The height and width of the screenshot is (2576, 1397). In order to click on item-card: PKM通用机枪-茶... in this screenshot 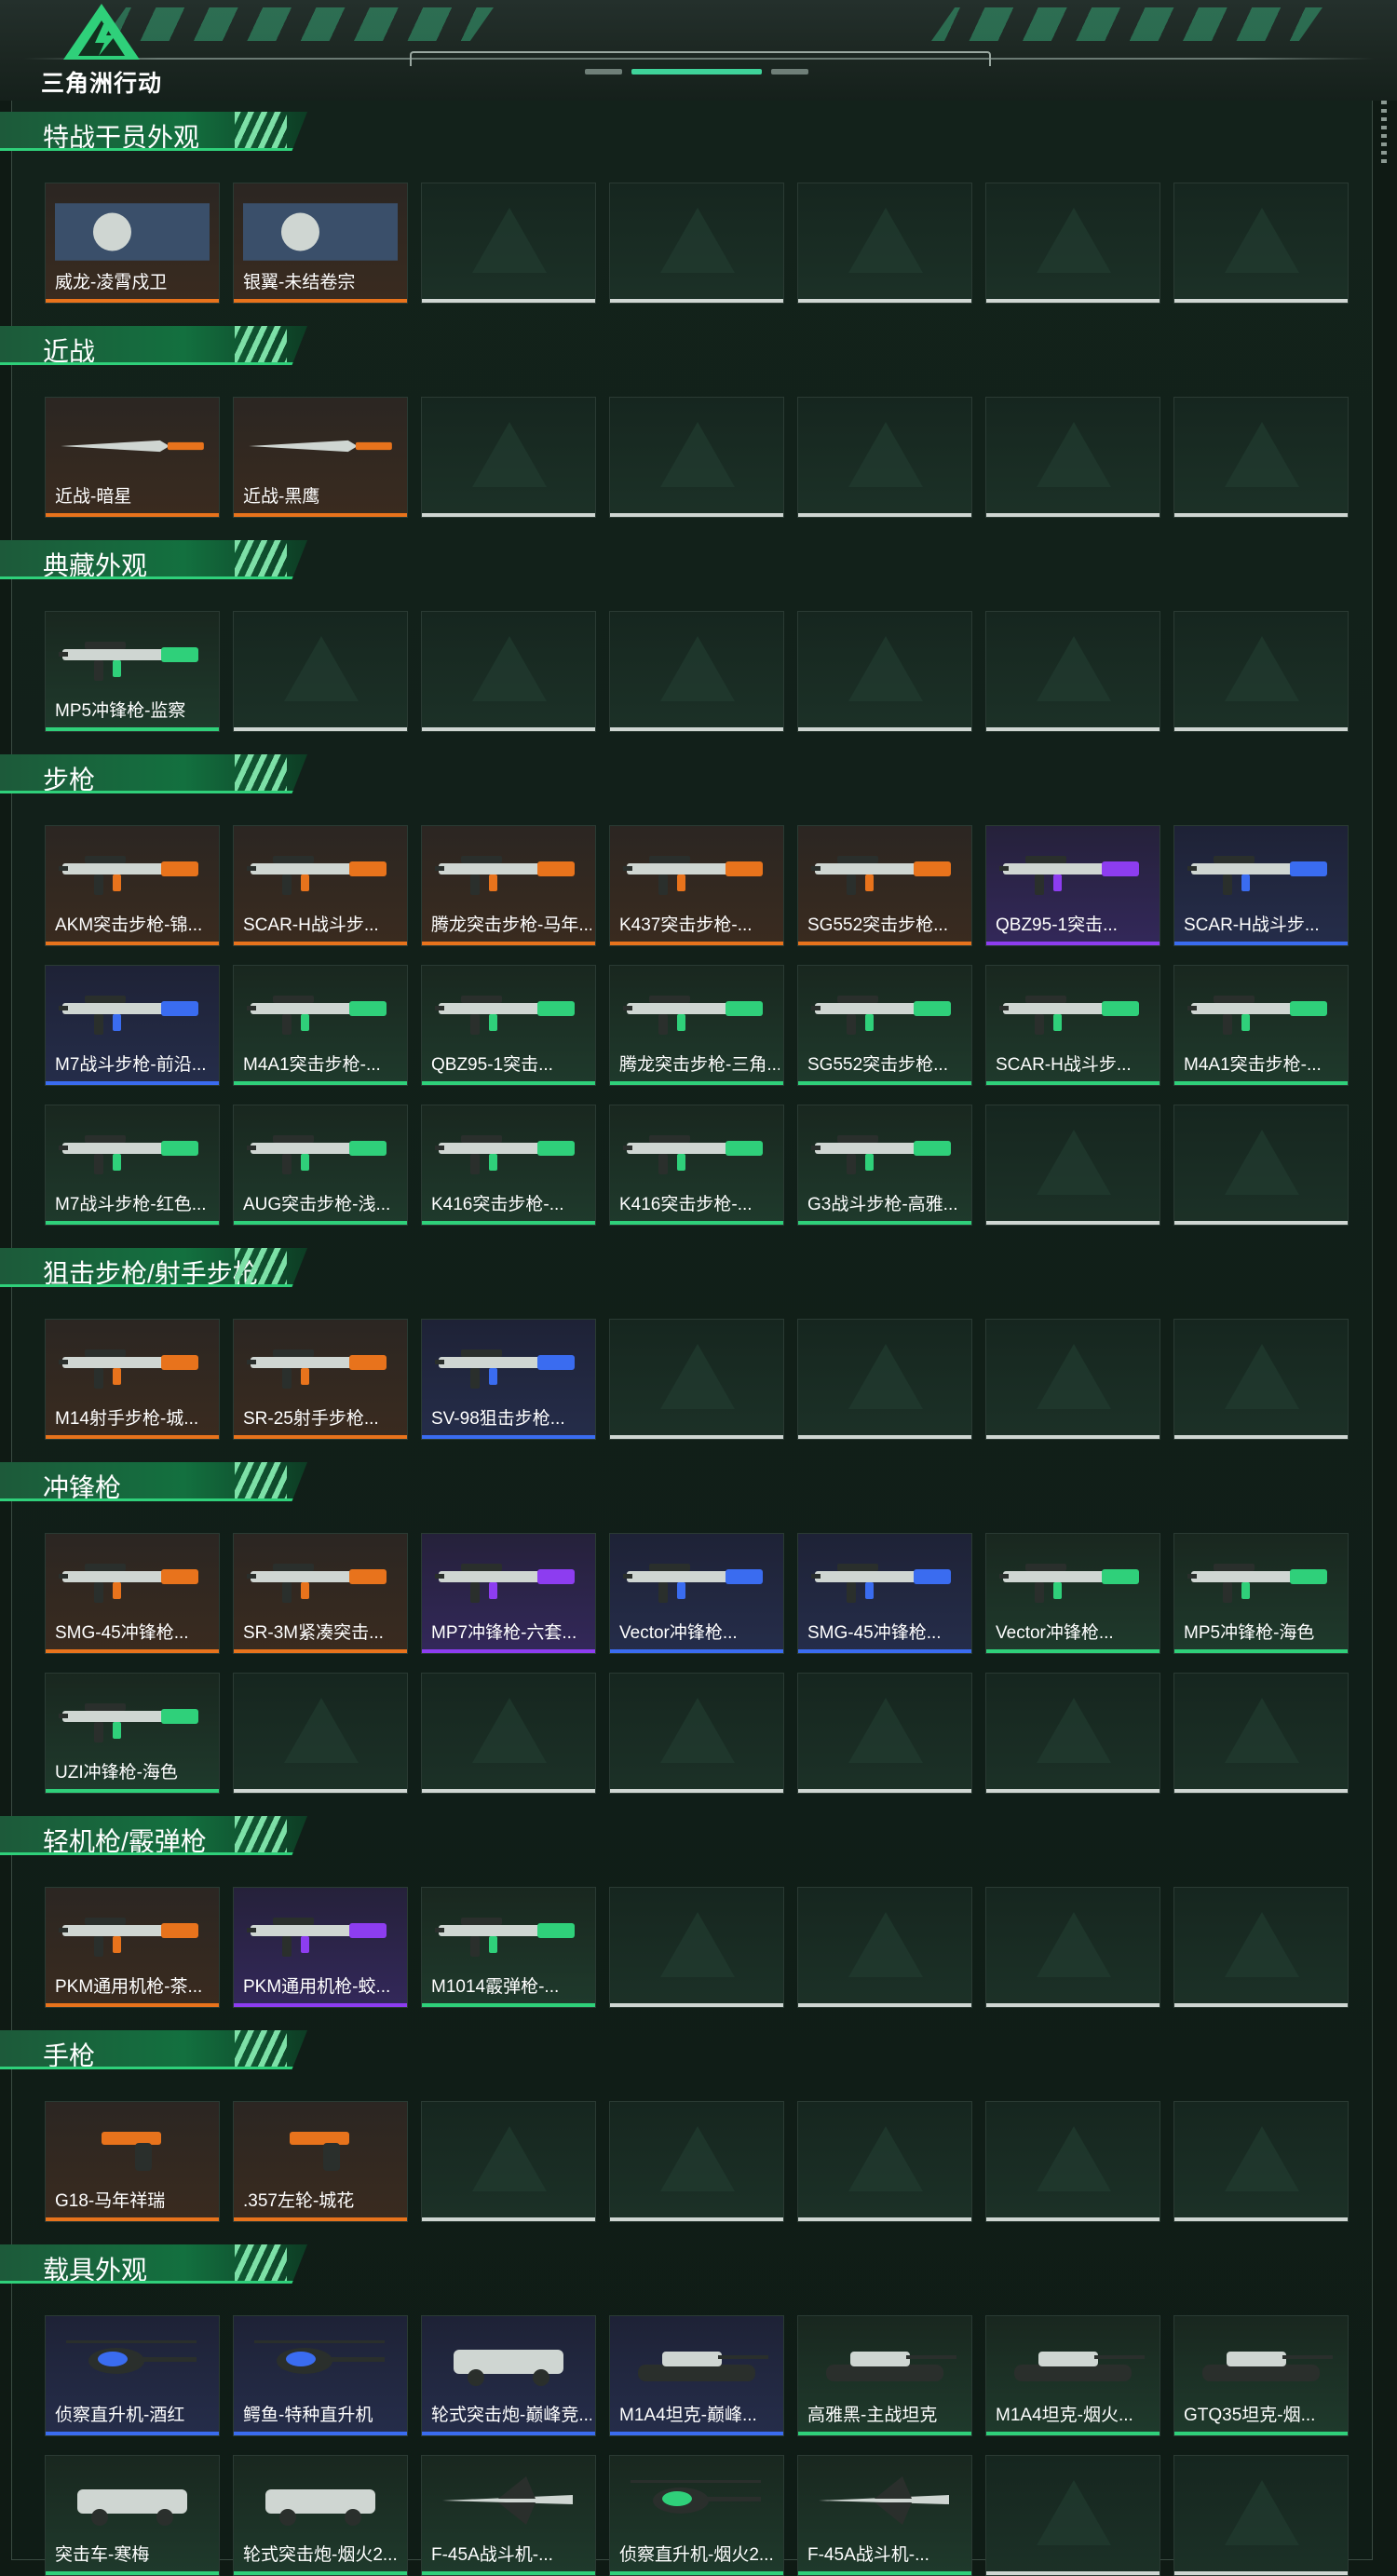, I will do `click(132, 1947)`.